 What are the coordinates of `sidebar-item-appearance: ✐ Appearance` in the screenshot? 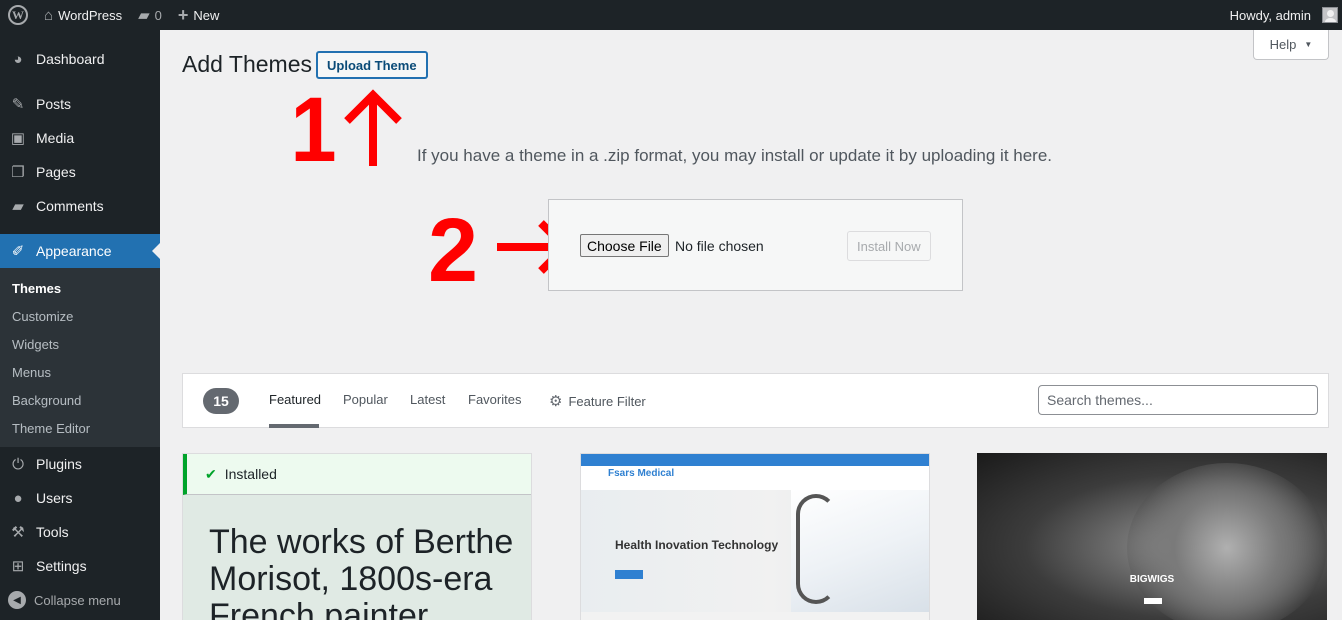 It's located at (80, 251).